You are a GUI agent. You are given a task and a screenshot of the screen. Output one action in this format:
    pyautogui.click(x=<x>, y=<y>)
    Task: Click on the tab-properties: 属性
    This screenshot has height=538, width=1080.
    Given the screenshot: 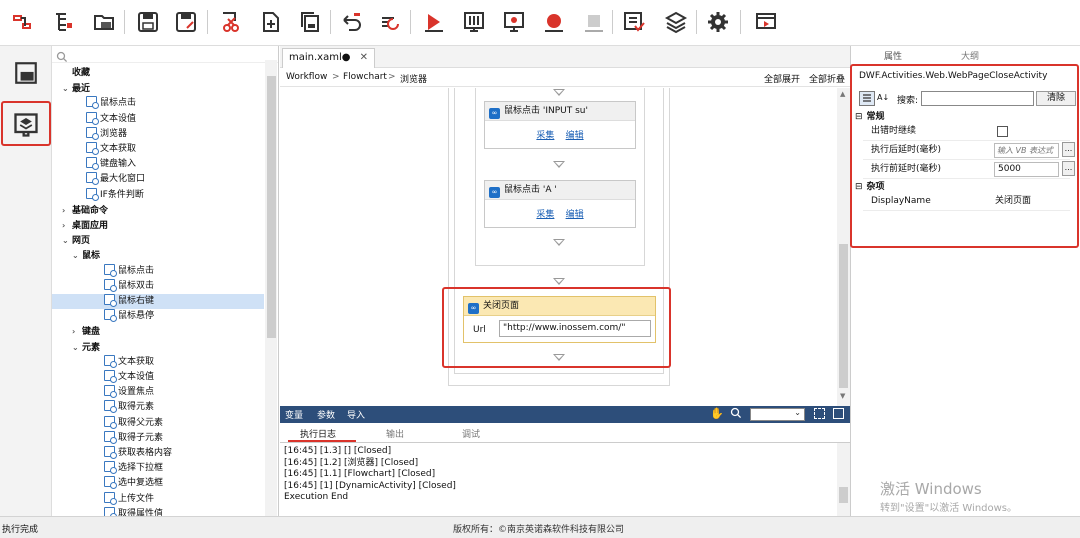 What is the action you would take?
    pyautogui.click(x=893, y=55)
    